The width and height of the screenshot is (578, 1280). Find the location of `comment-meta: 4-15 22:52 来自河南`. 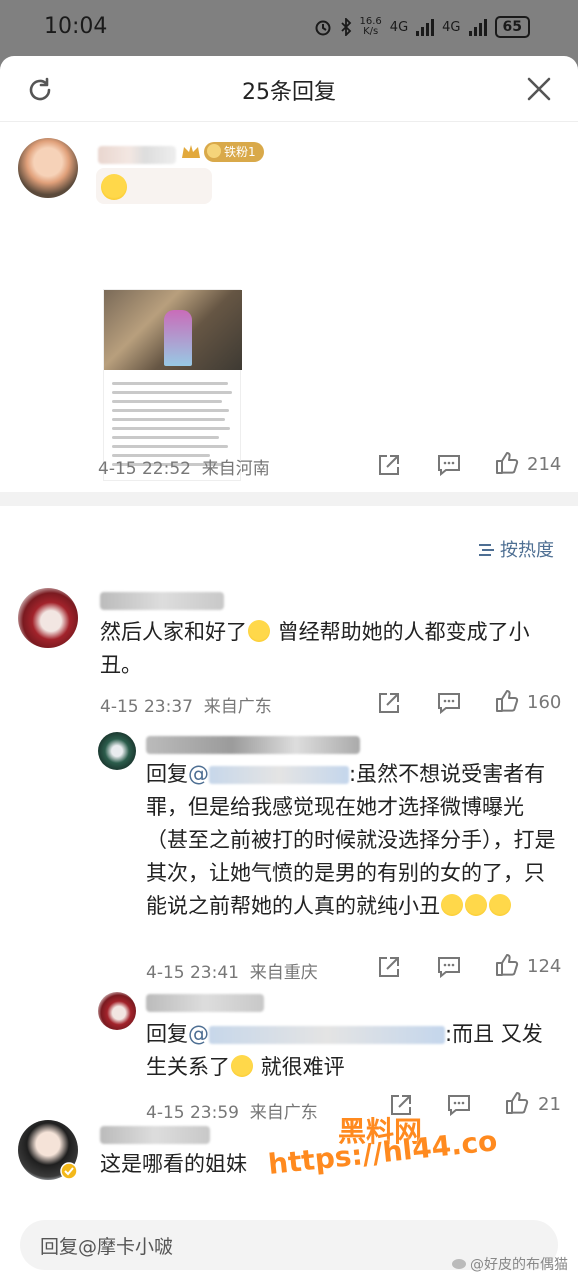

comment-meta: 4-15 22:52 来自河南 is located at coordinates (184, 466).